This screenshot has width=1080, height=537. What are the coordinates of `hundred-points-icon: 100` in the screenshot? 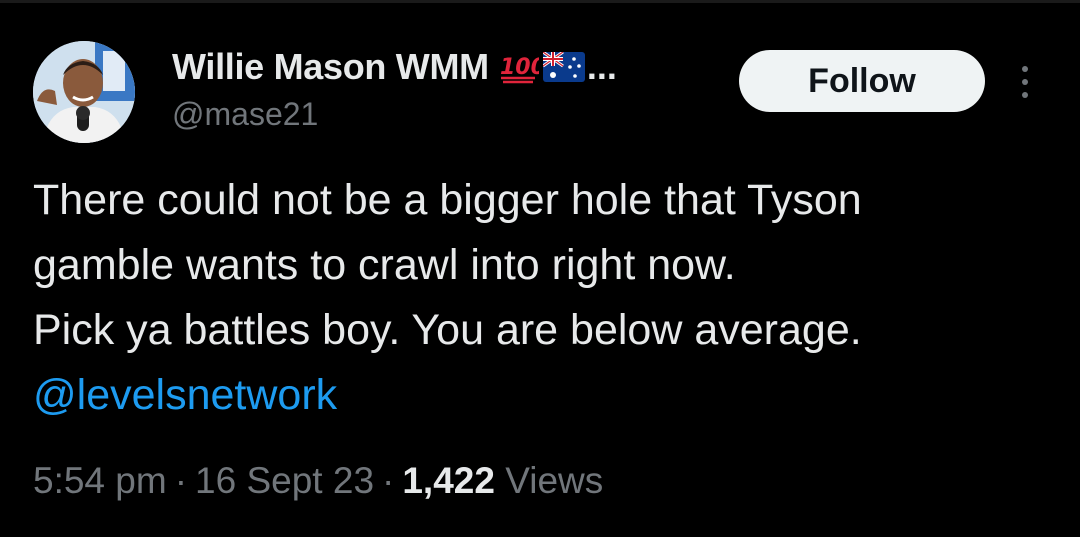 It's located at (519, 67).